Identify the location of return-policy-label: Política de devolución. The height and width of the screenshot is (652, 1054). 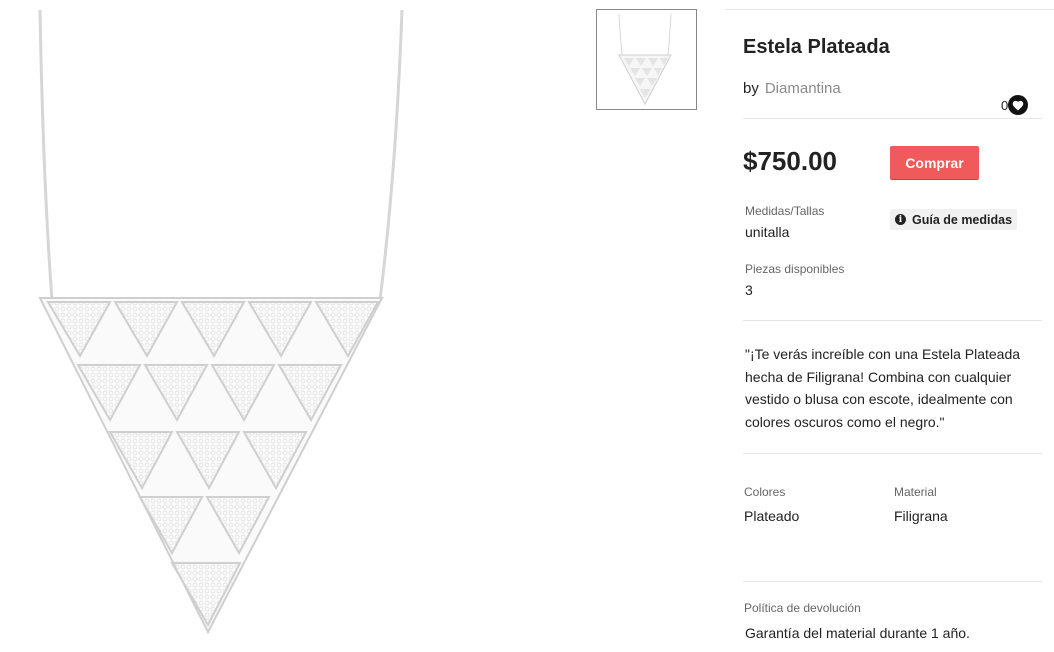
(802, 608).